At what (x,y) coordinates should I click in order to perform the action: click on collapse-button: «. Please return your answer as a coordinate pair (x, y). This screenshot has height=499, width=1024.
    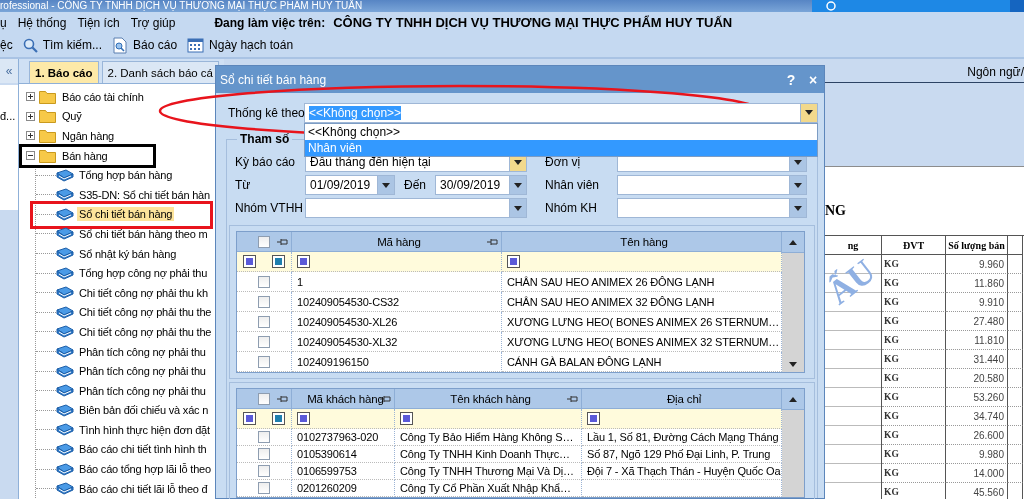
    Looking at the image, I should click on (9, 71).